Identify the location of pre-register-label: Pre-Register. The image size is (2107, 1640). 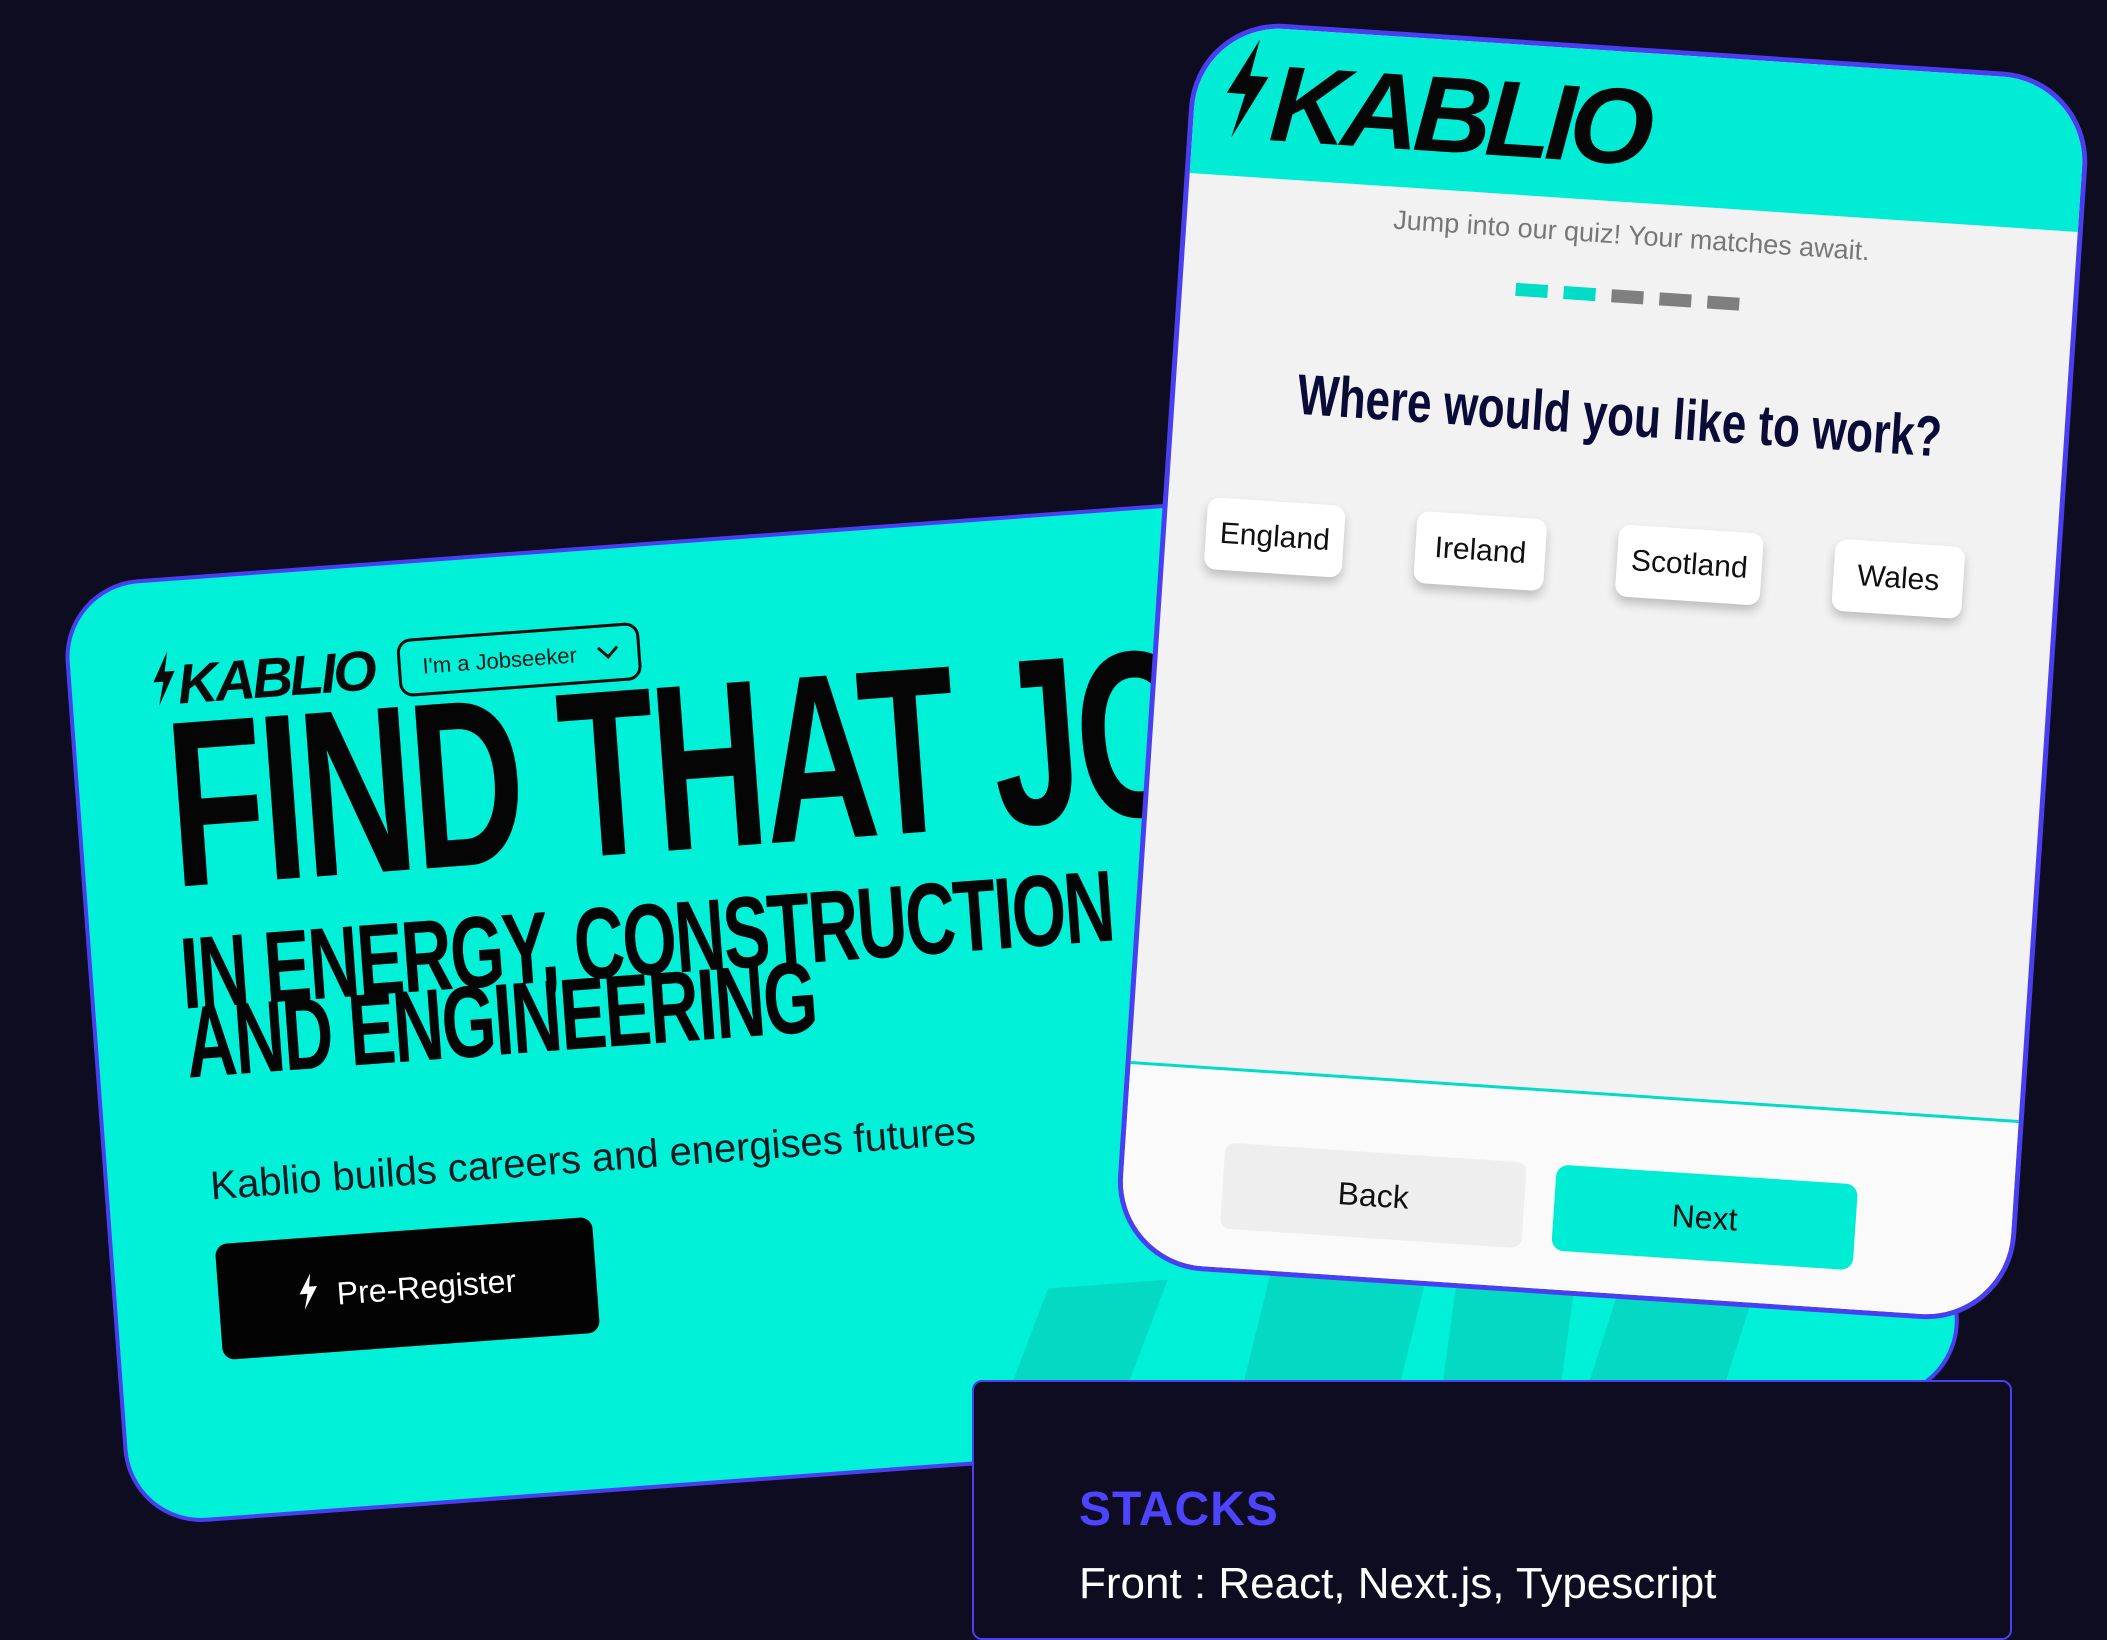
(426, 1287).